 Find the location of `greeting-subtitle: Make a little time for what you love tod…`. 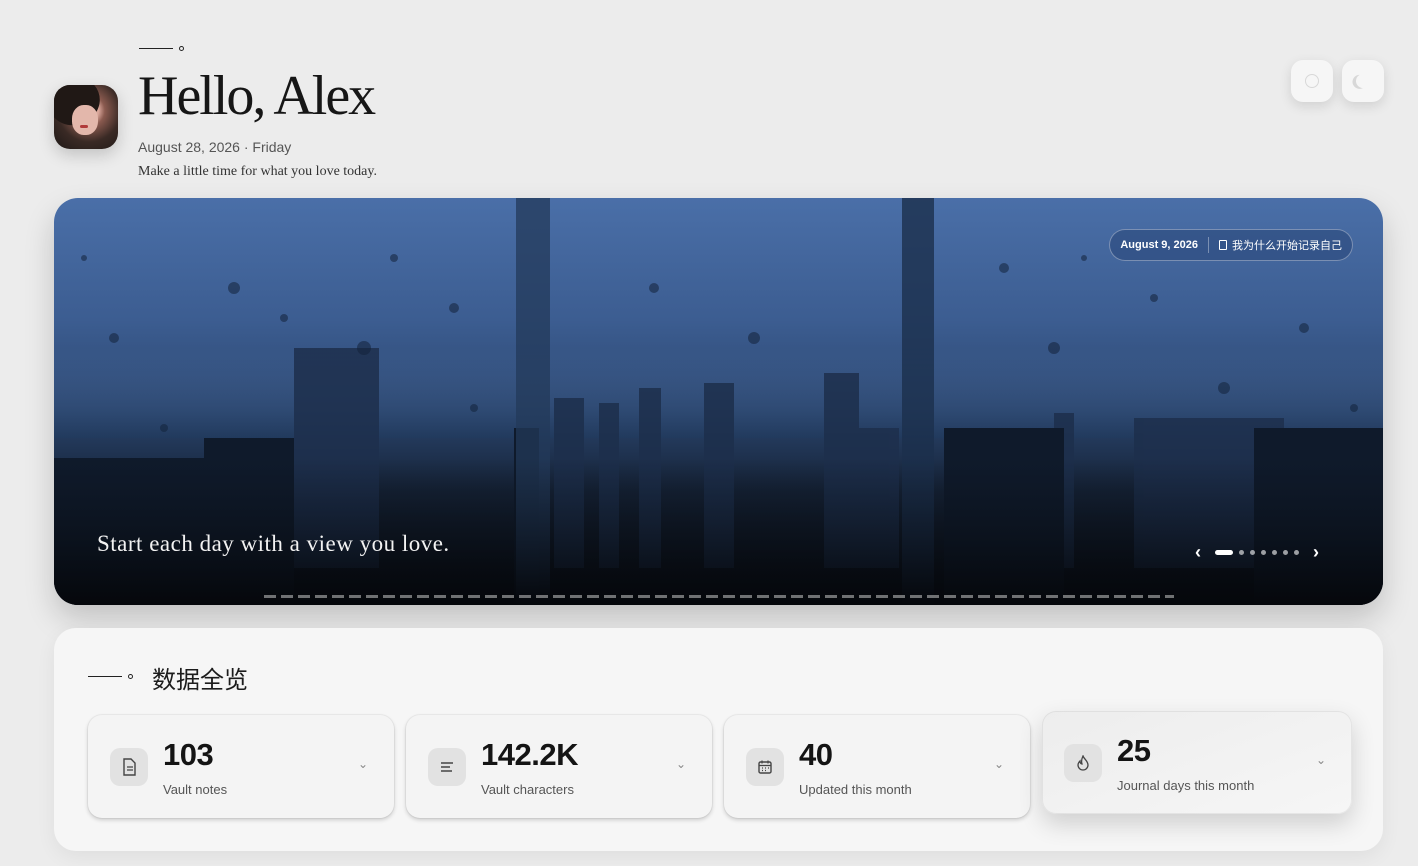

greeting-subtitle: Make a little time for what you love tod… is located at coordinates (257, 171).